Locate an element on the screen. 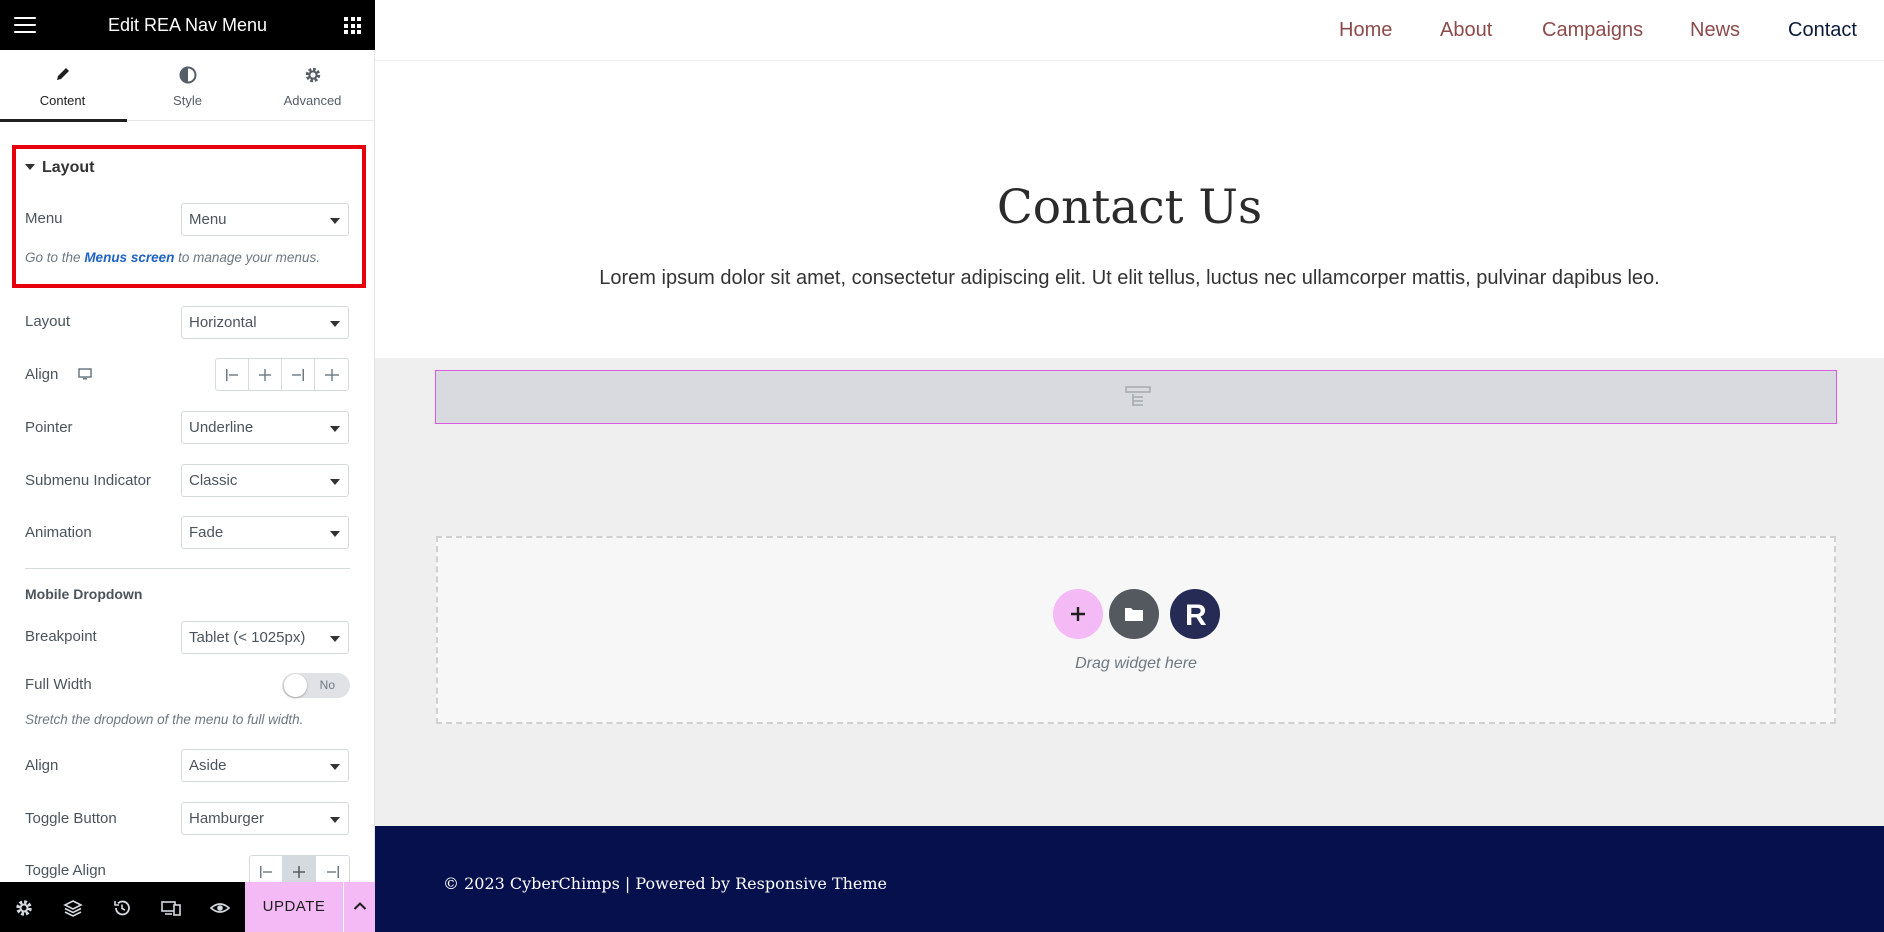  align-justify-icon is located at coordinates (331, 374).